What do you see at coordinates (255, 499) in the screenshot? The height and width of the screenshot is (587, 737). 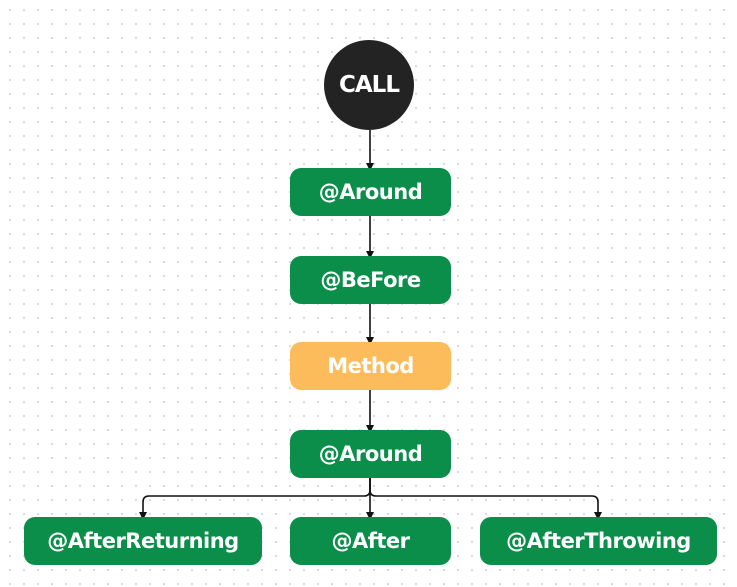 I see `edge-around-to-afterreturning` at bounding box center [255, 499].